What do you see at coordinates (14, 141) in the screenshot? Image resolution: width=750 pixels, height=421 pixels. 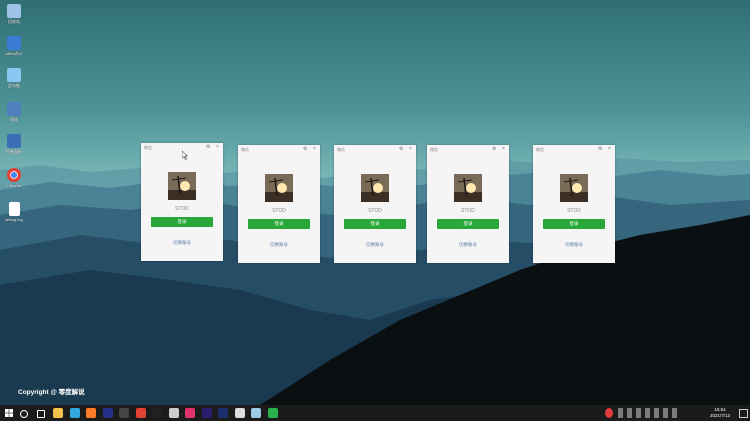 I see `control-panel-icon` at bounding box center [14, 141].